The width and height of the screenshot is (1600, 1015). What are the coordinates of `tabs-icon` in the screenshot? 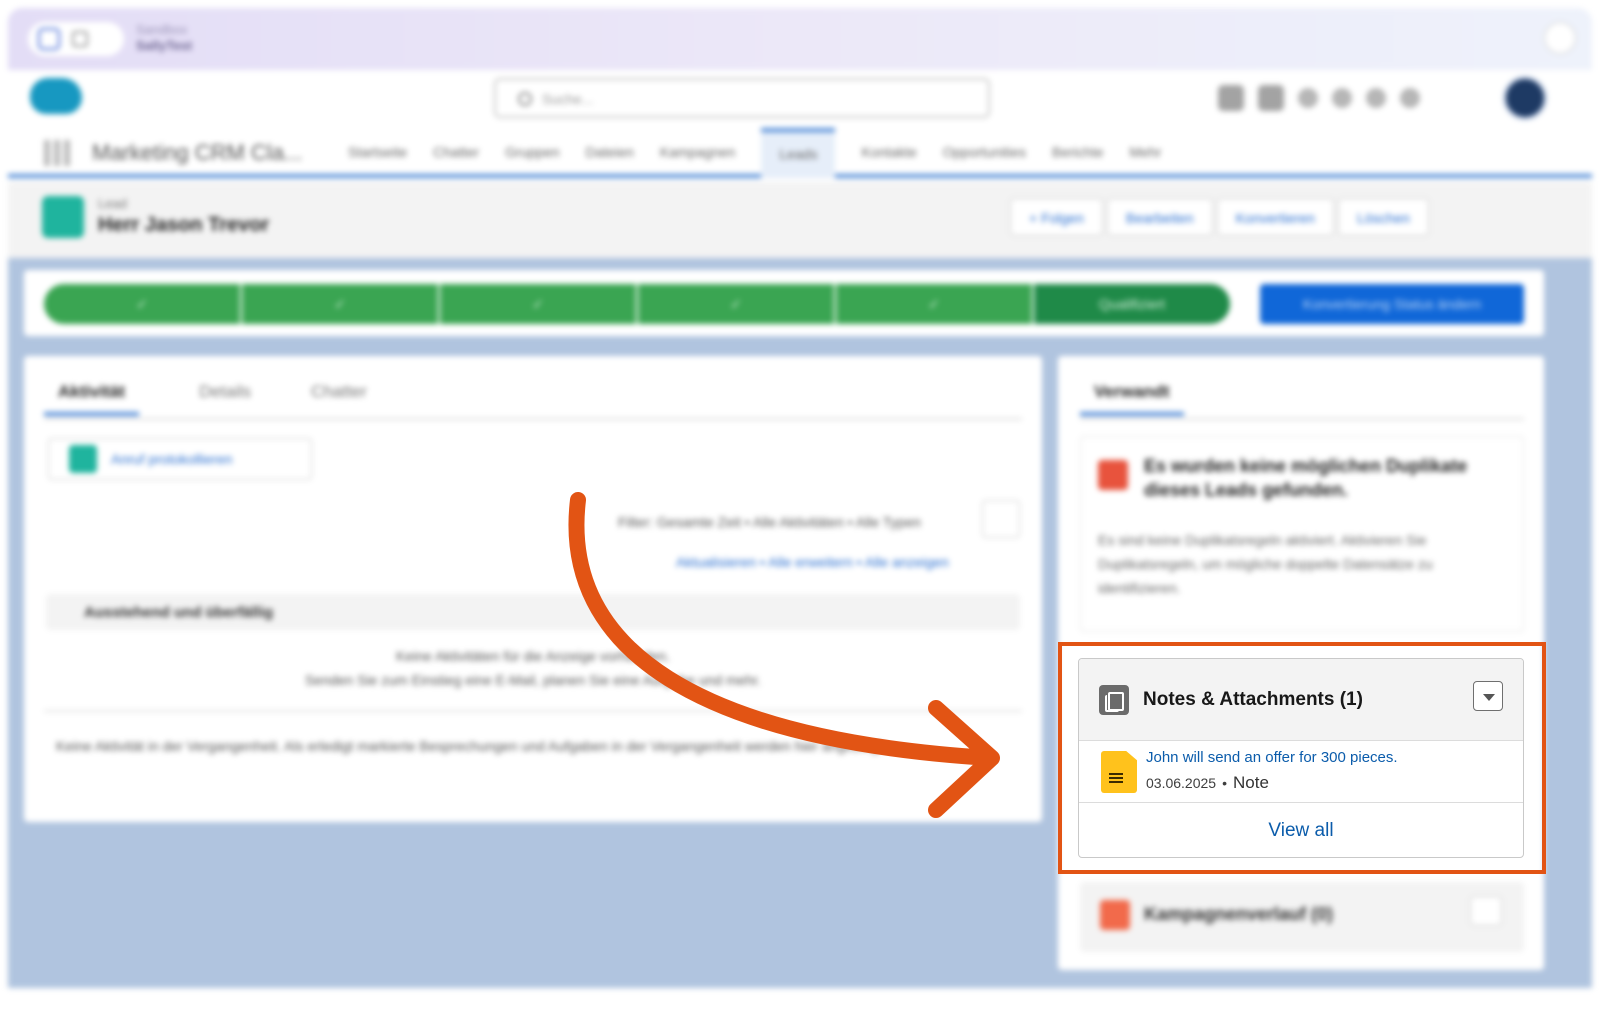 It's located at (80, 39).